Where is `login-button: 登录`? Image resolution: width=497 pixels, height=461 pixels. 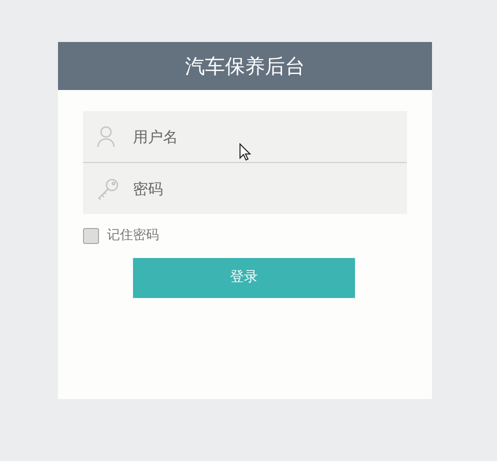 login-button: 登录 is located at coordinates (244, 278).